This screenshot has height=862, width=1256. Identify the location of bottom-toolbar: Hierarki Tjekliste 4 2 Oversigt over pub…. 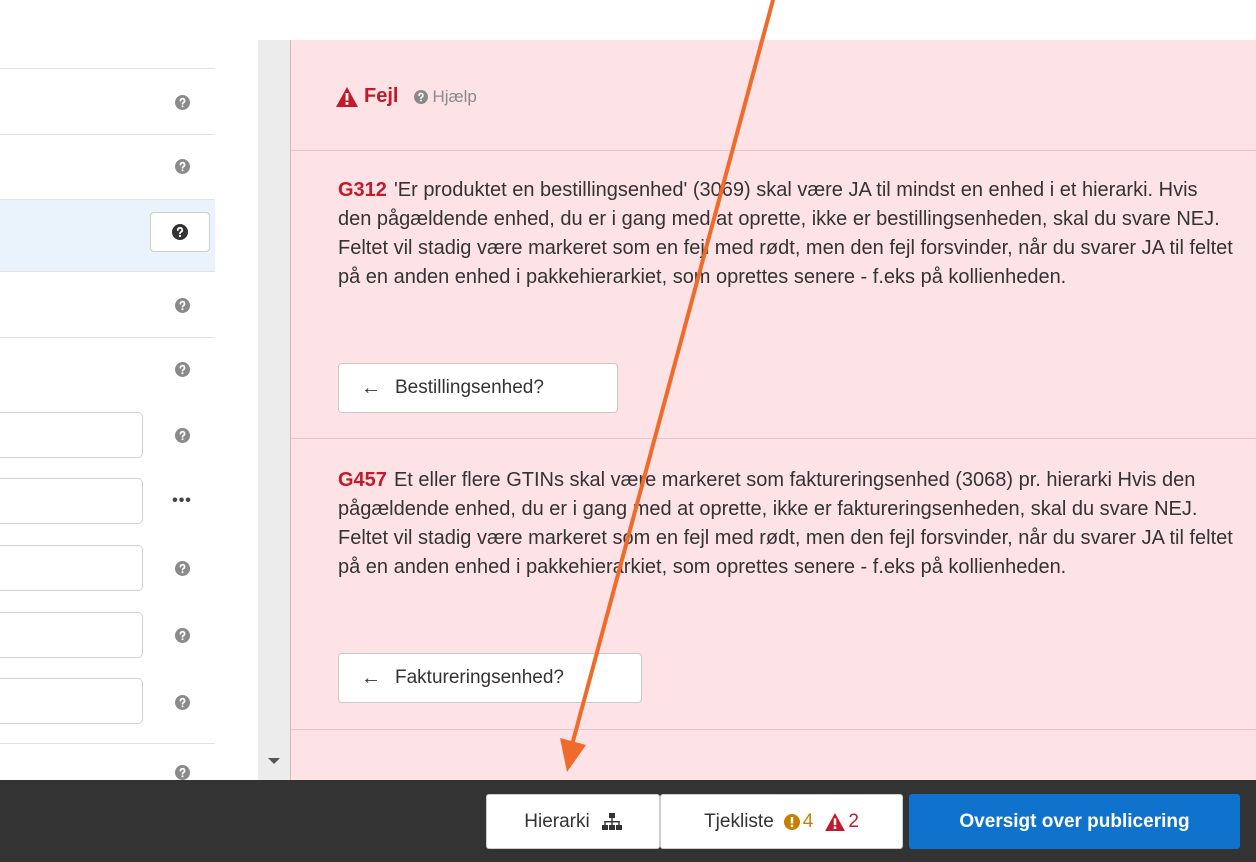
(628, 821).